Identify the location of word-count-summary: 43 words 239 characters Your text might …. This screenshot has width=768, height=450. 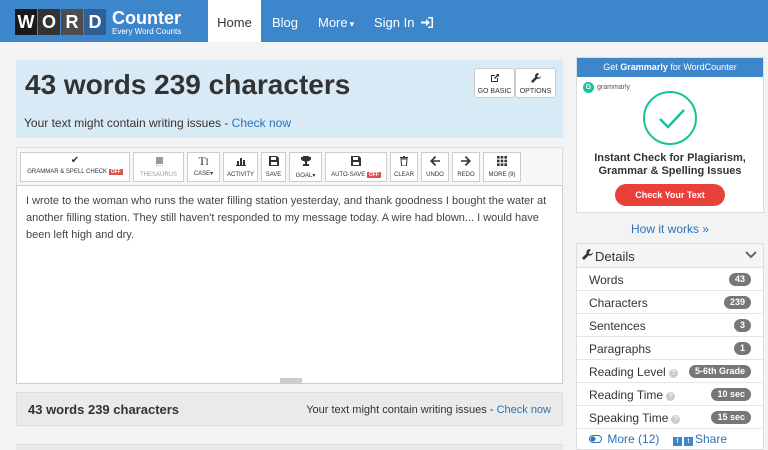
(289, 99).